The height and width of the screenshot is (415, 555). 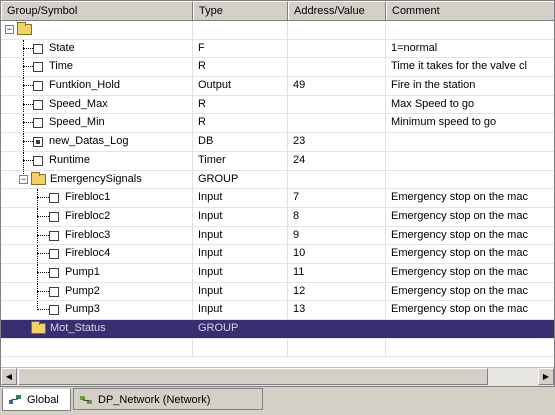 I want to click on symbol-name: new_Datas_Log, so click(x=89, y=141).